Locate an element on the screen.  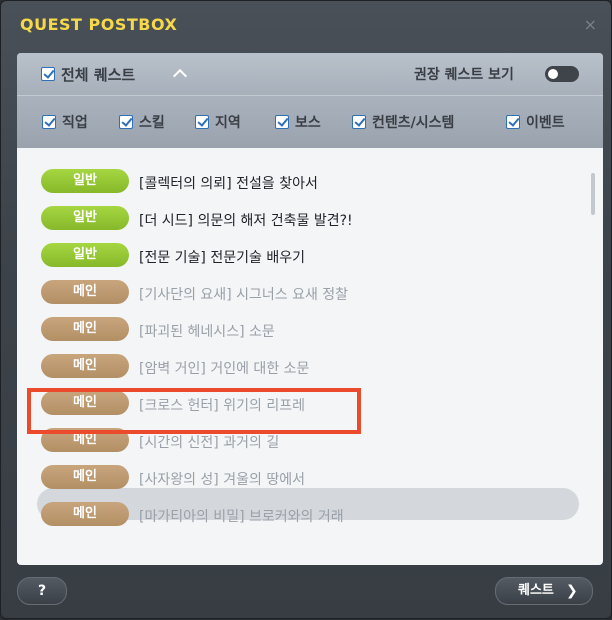
recommended-label: 권장 퀘스트 보기 is located at coordinates (464, 75).